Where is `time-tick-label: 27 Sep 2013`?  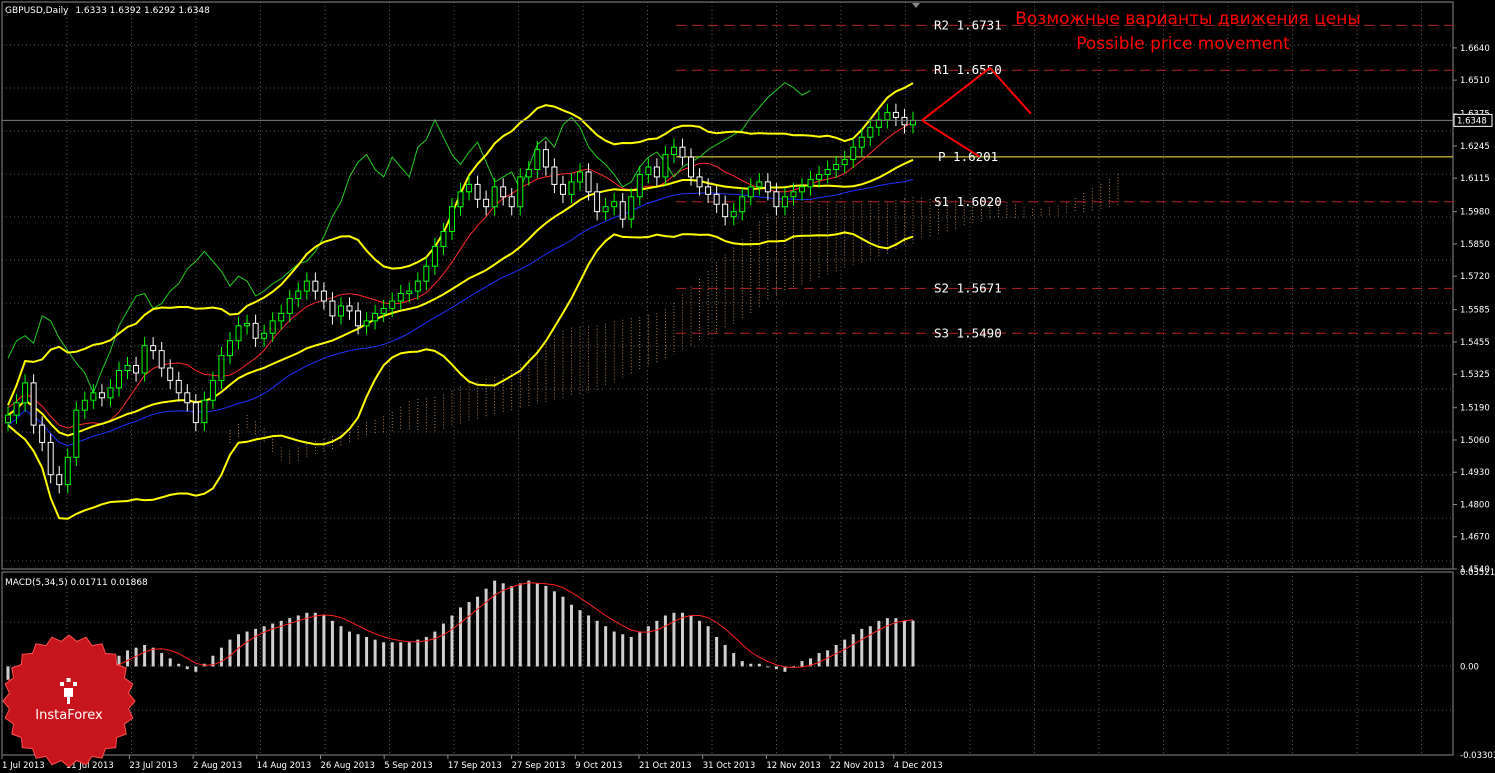
time-tick-label: 27 Sep 2013 is located at coordinates (539, 766).